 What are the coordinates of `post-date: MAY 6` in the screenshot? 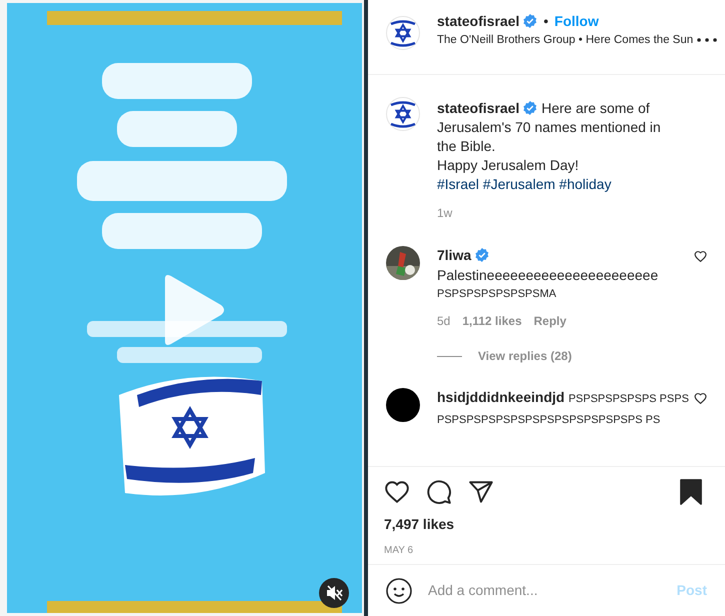 It's located at (399, 551).